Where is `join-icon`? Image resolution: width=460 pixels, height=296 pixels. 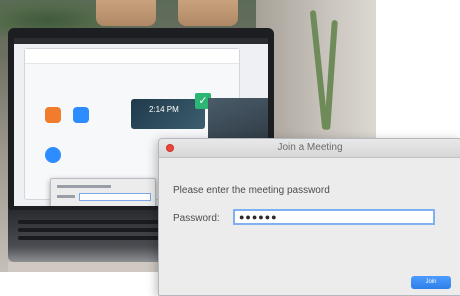 join-icon is located at coordinates (81, 115).